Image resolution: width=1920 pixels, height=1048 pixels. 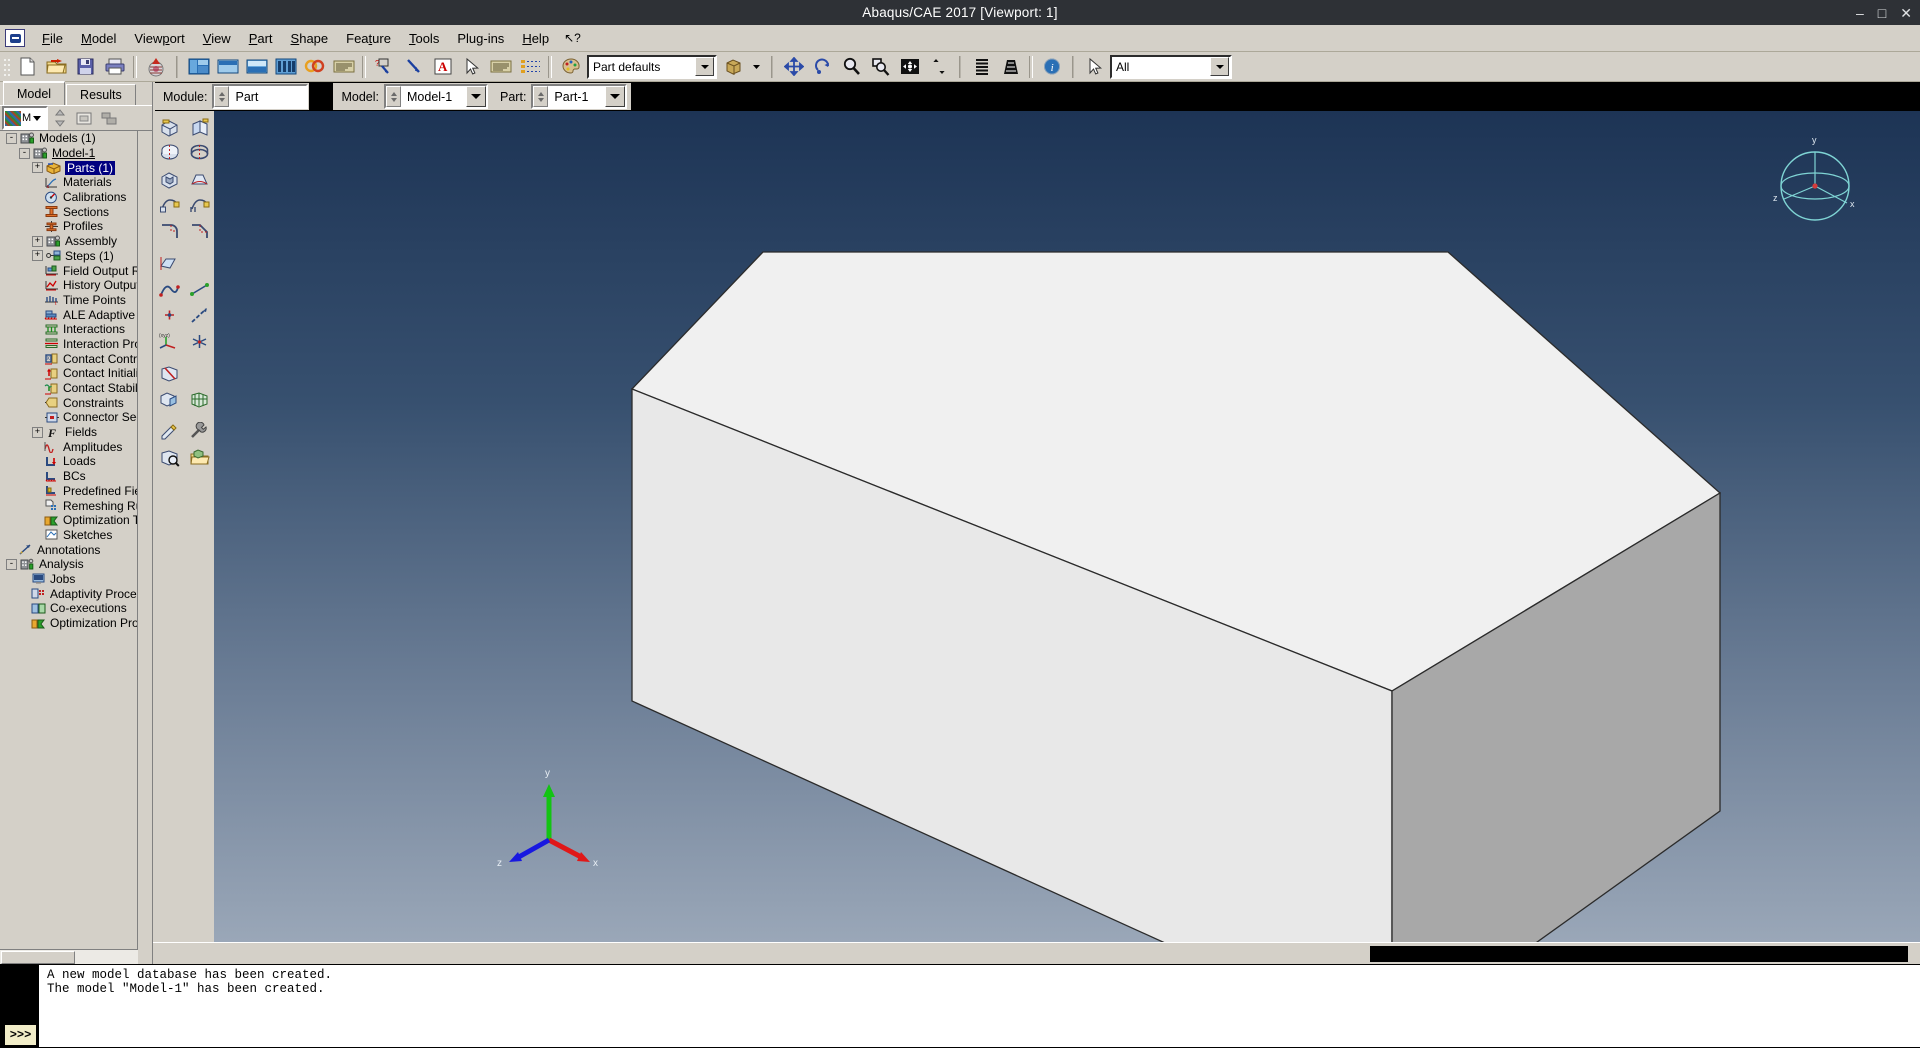 What do you see at coordinates (199, 431) in the screenshot?
I see `repair-tools-icon` at bounding box center [199, 431].